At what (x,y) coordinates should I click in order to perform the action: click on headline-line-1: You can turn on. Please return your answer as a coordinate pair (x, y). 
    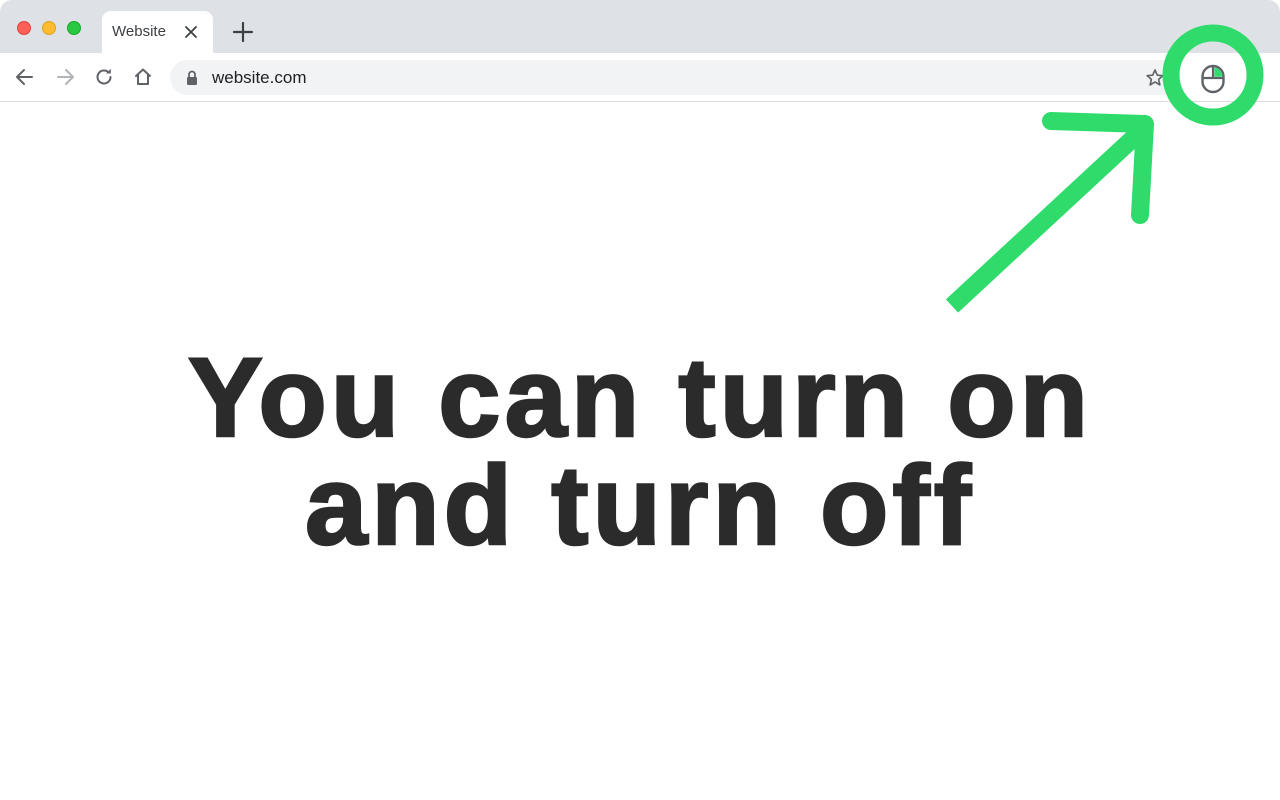
    Looking at the image, I should click on (640, 397).